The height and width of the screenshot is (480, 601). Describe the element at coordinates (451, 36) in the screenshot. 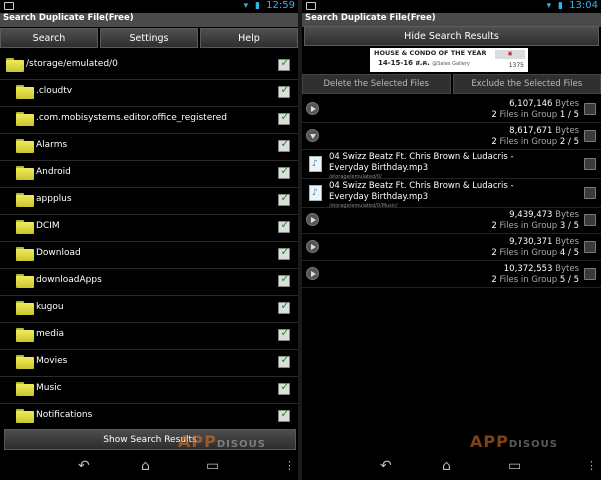

I see `hide-search-results-button: Hide Search Results` at that location.